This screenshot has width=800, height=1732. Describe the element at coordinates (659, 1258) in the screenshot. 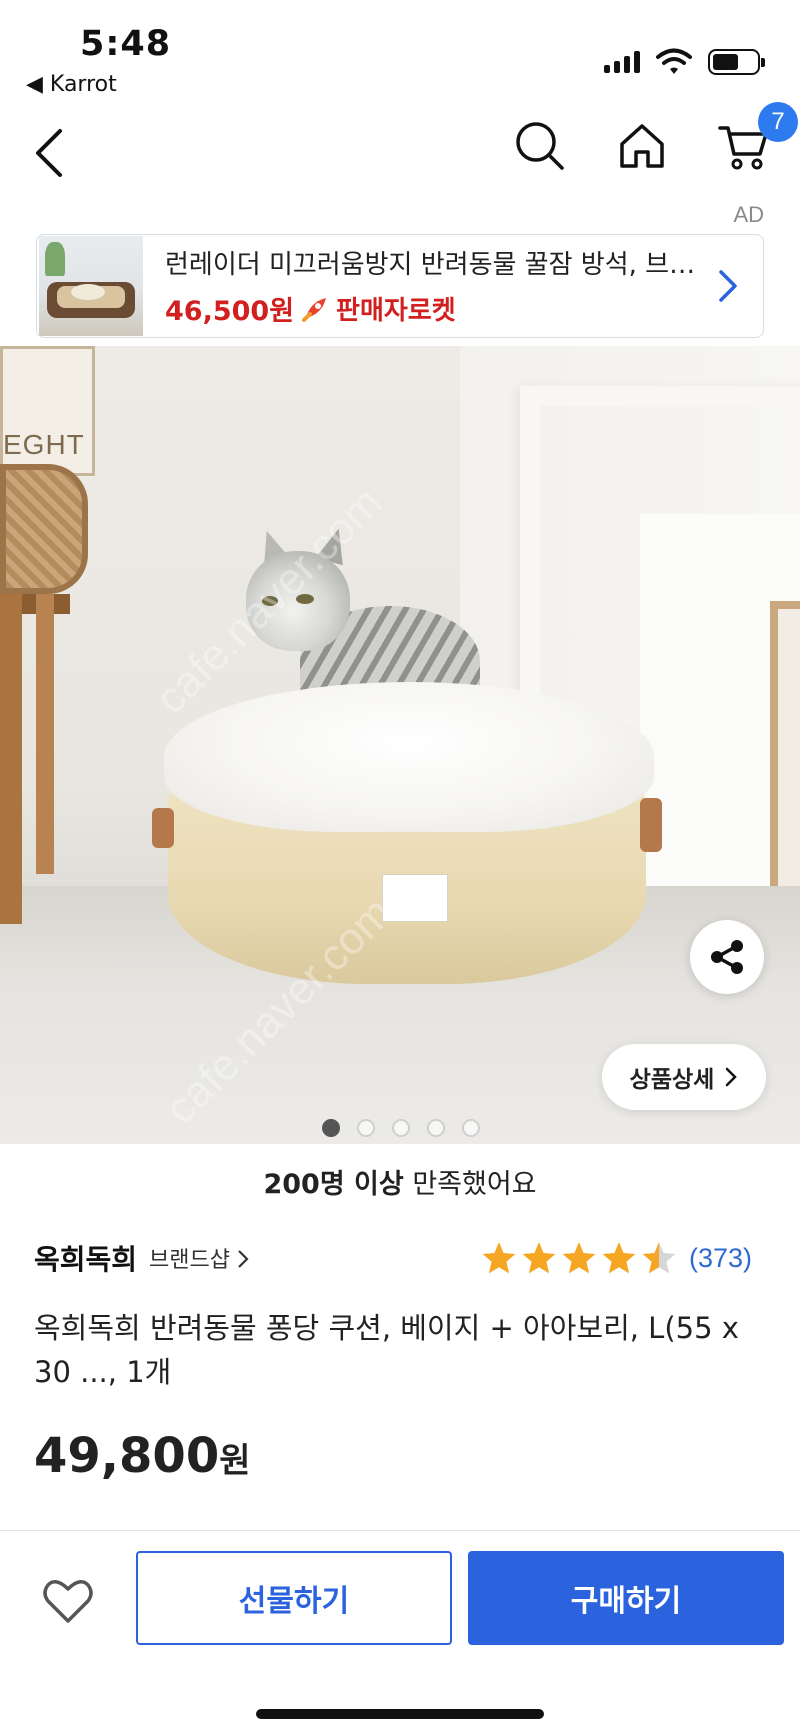

I see `star-half-icon` at that location.